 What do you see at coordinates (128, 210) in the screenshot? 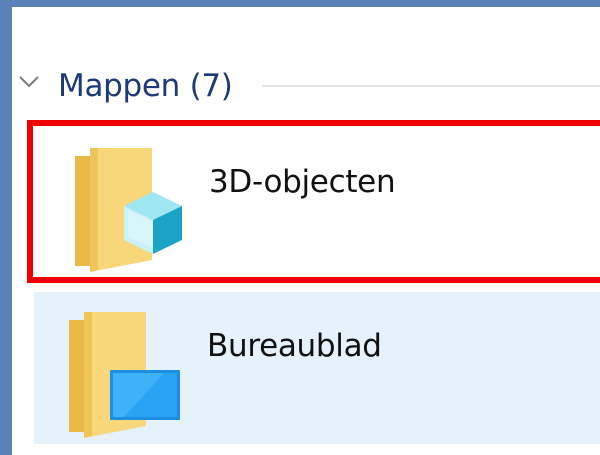
I see `folder-3d-objects-icon` at bounding box center [128, 210].